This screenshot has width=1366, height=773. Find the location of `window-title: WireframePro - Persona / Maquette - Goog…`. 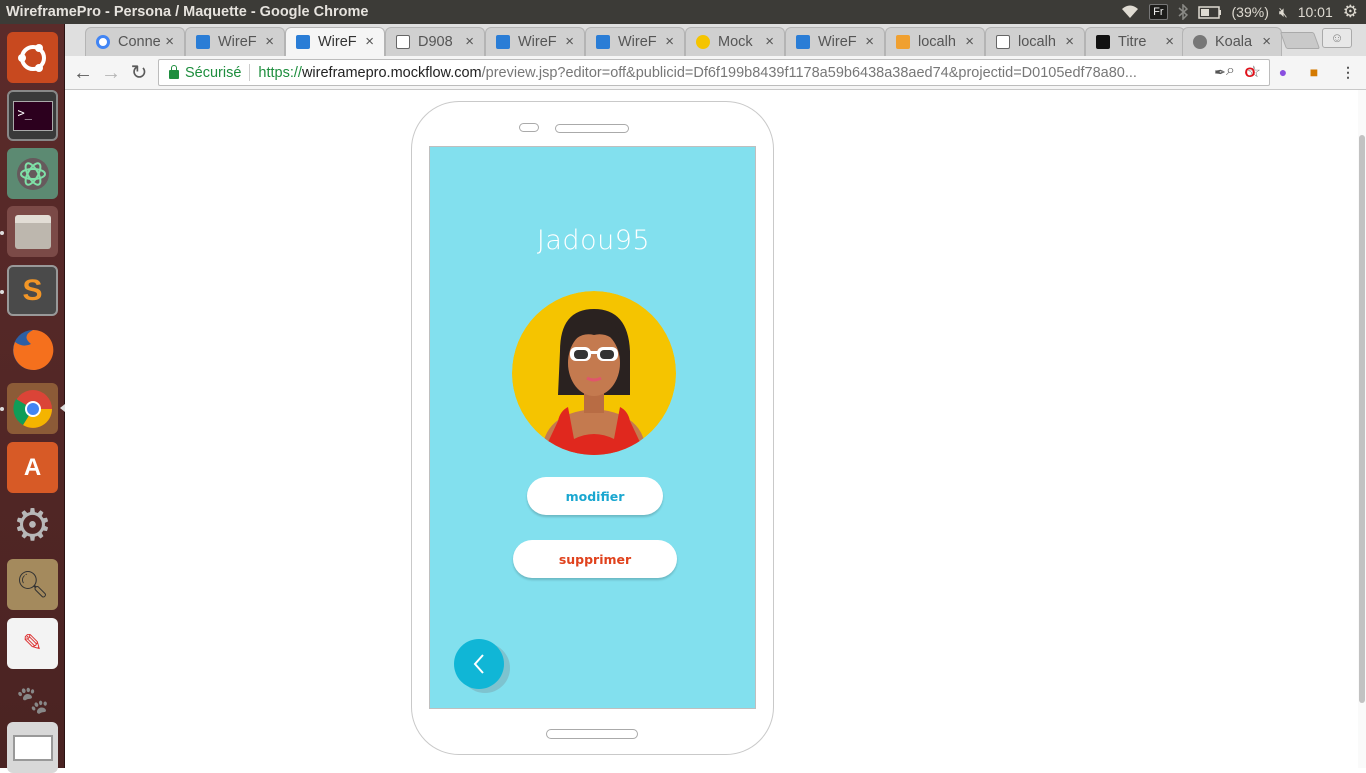

window-title: WireframePro - Persona / Maquette - Goog… is located at coordinates (187, 12).